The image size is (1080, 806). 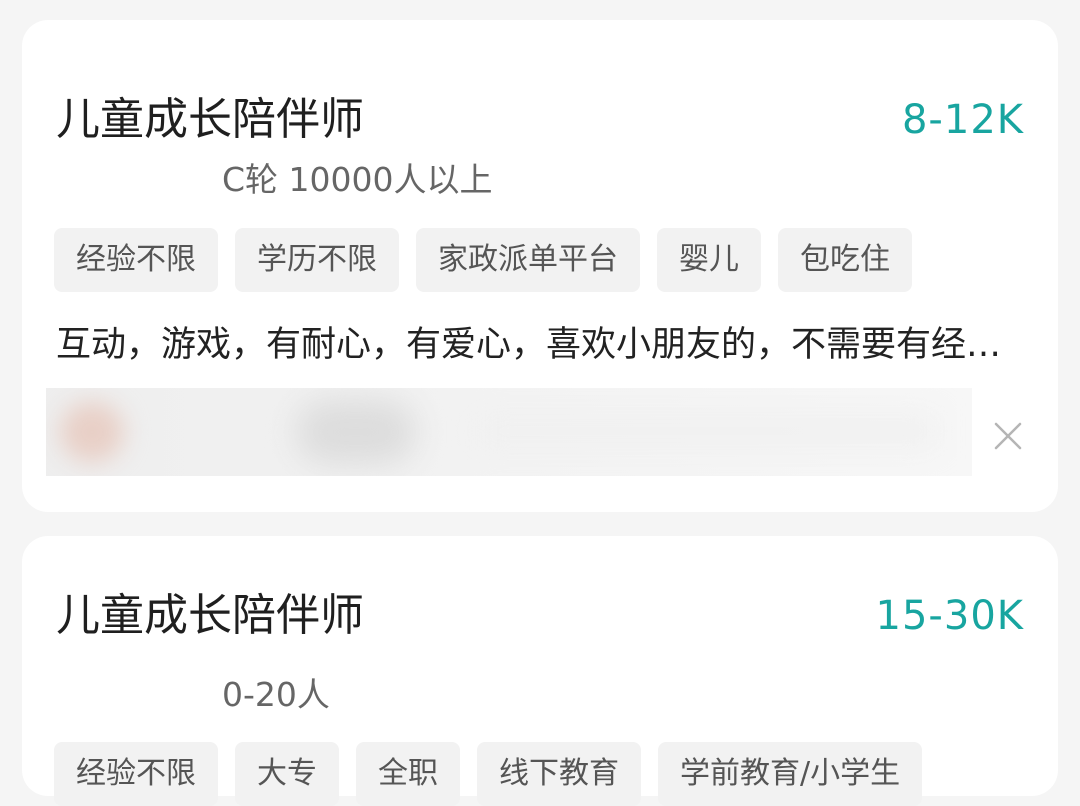 What do you see at coordinates (541, 345) in the screenshot?
I see `job-description: 互动，游戏，有耐心，有爱心，喜欢小朋友的，不需要有经验，公司提供专业培训` at bounding box center [541, 345].